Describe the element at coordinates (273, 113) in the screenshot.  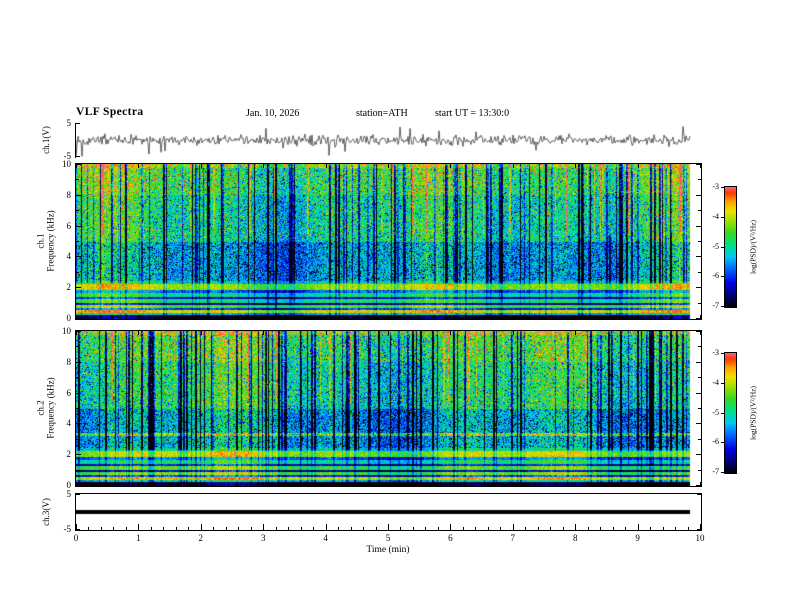
I see `header-date: Jan. 10, 2026` at that location.